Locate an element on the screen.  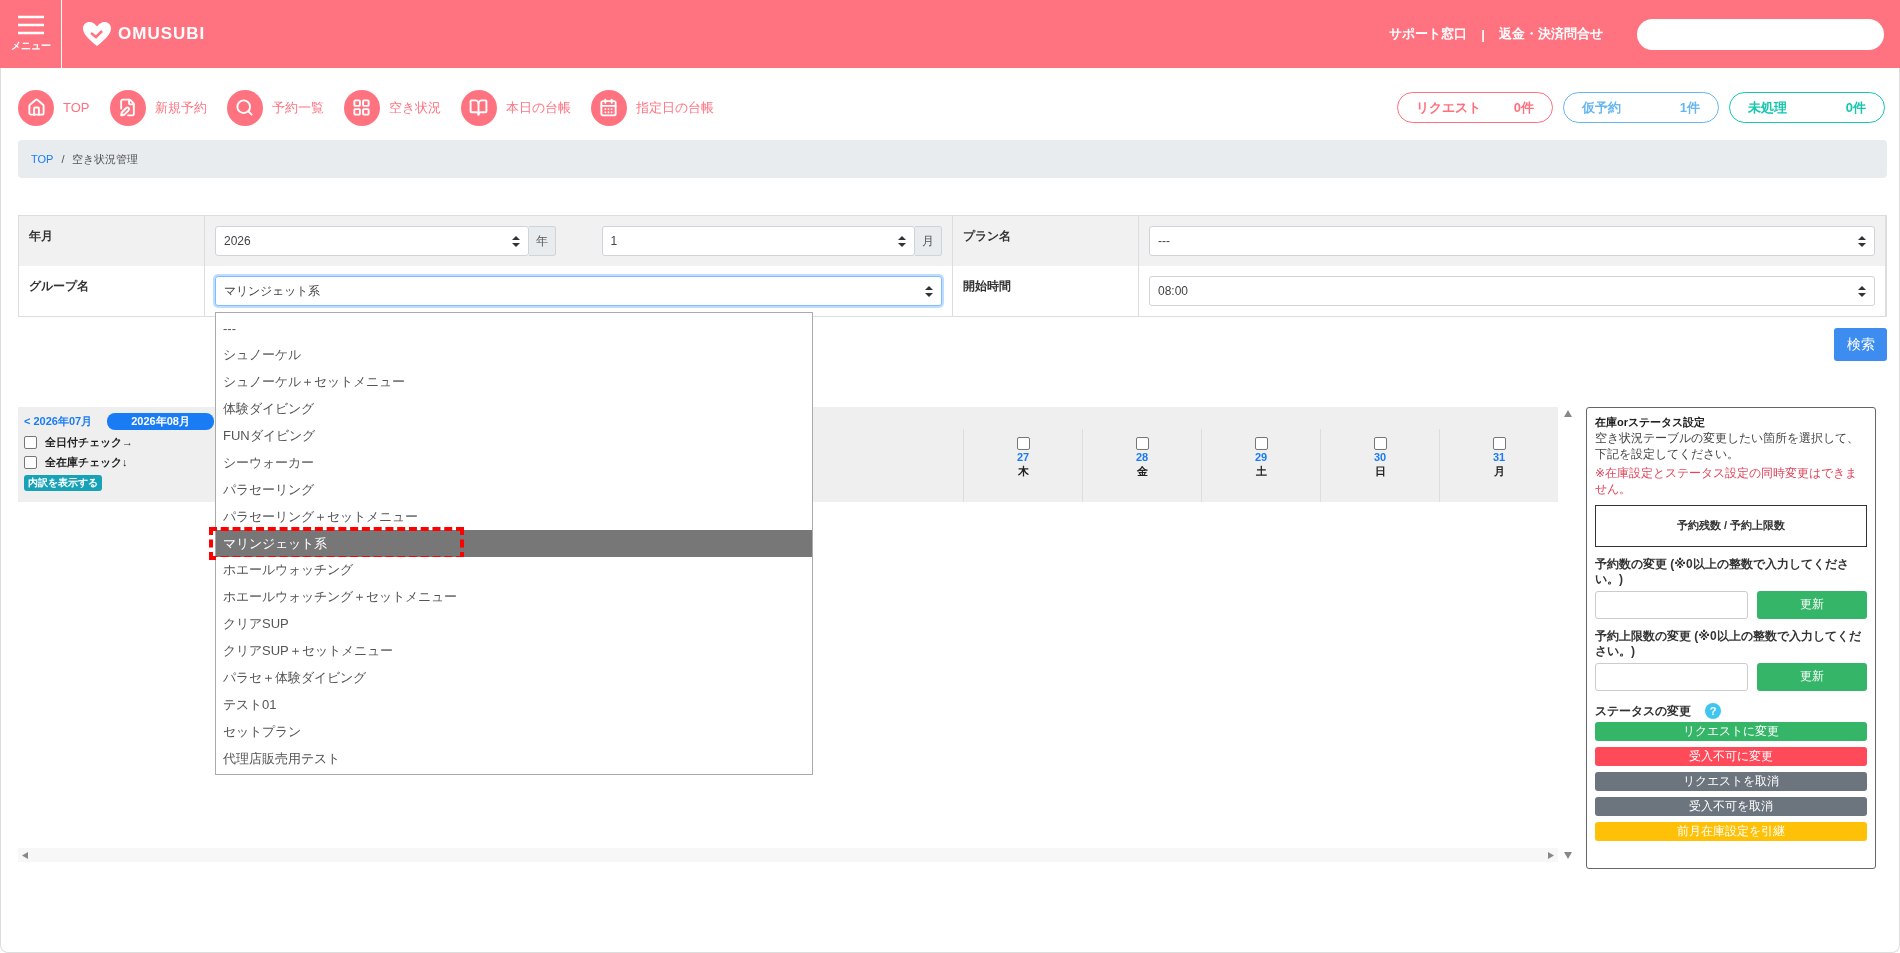
current-month: 2026年08月 is located at coordinates (160, 421).